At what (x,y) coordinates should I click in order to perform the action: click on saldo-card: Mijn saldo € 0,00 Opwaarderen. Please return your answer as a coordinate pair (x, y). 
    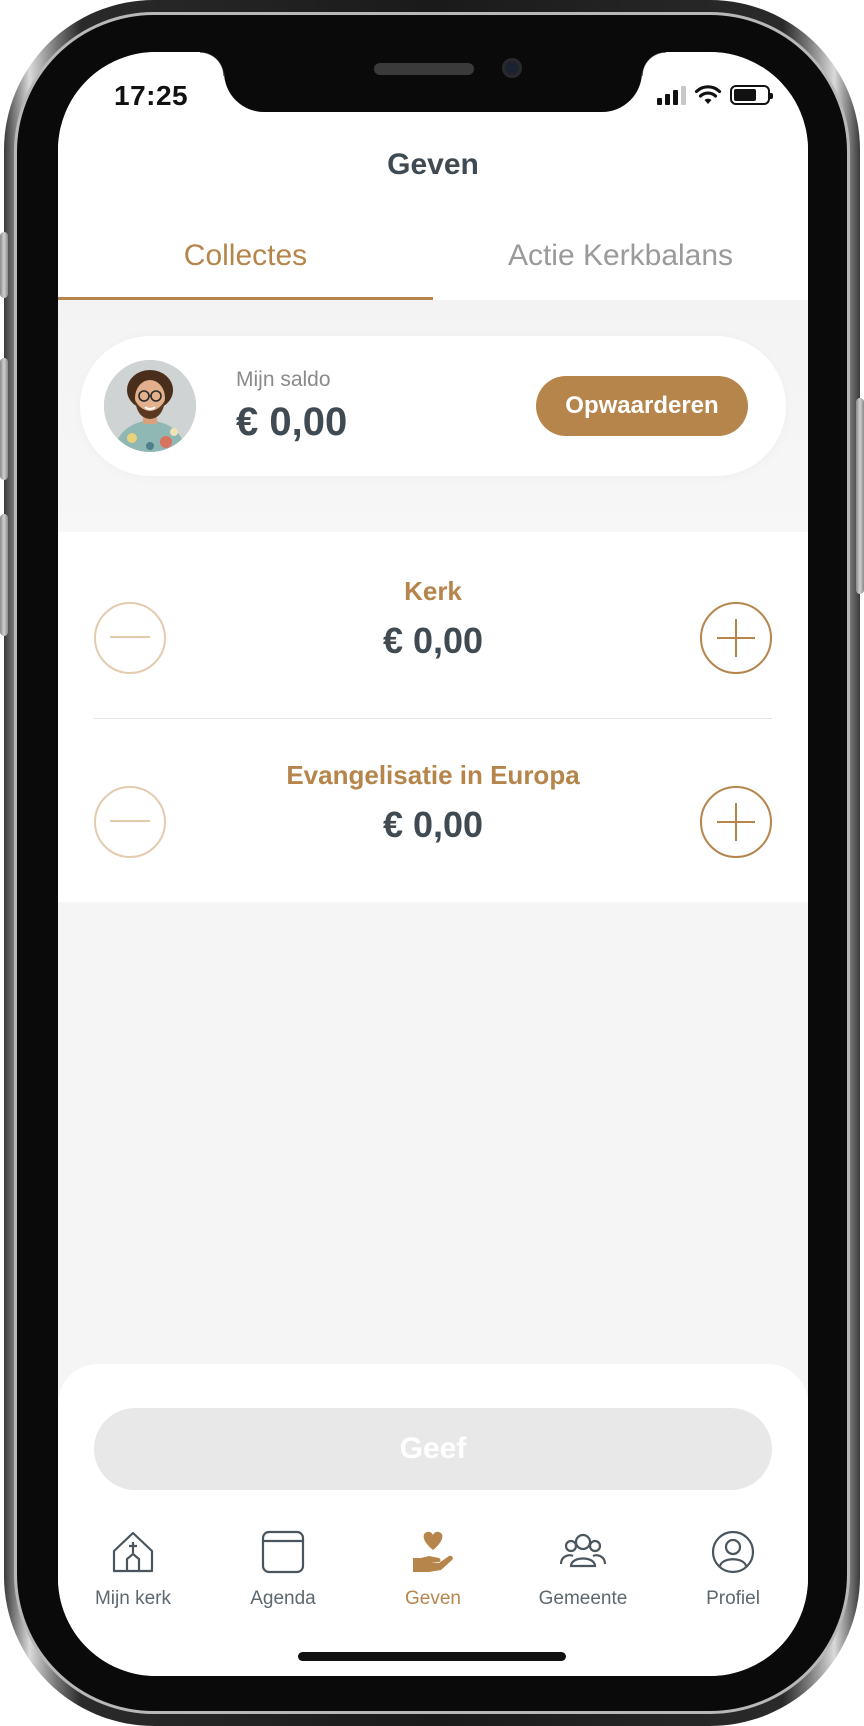
    Looking at the image, I should click on (433, 406).